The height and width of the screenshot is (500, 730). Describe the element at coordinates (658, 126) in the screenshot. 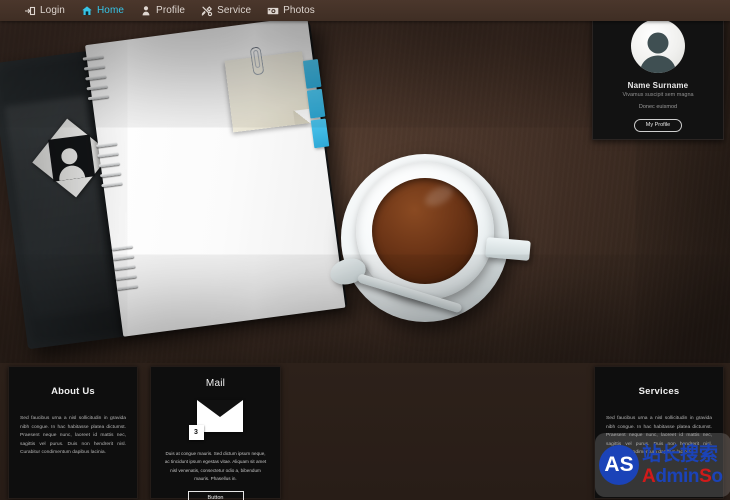

I see `my-profile-button: My Profile` at that location.